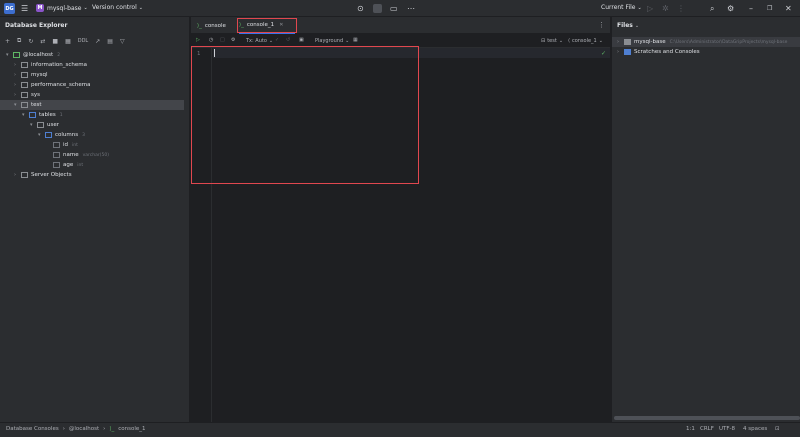 Image resolution: width=800 pixels, height=437 pixels. What do you see at coordinates (92, 95) in the screenshot?
I see `tree-item: › sys` at bounding box center [92, 95].